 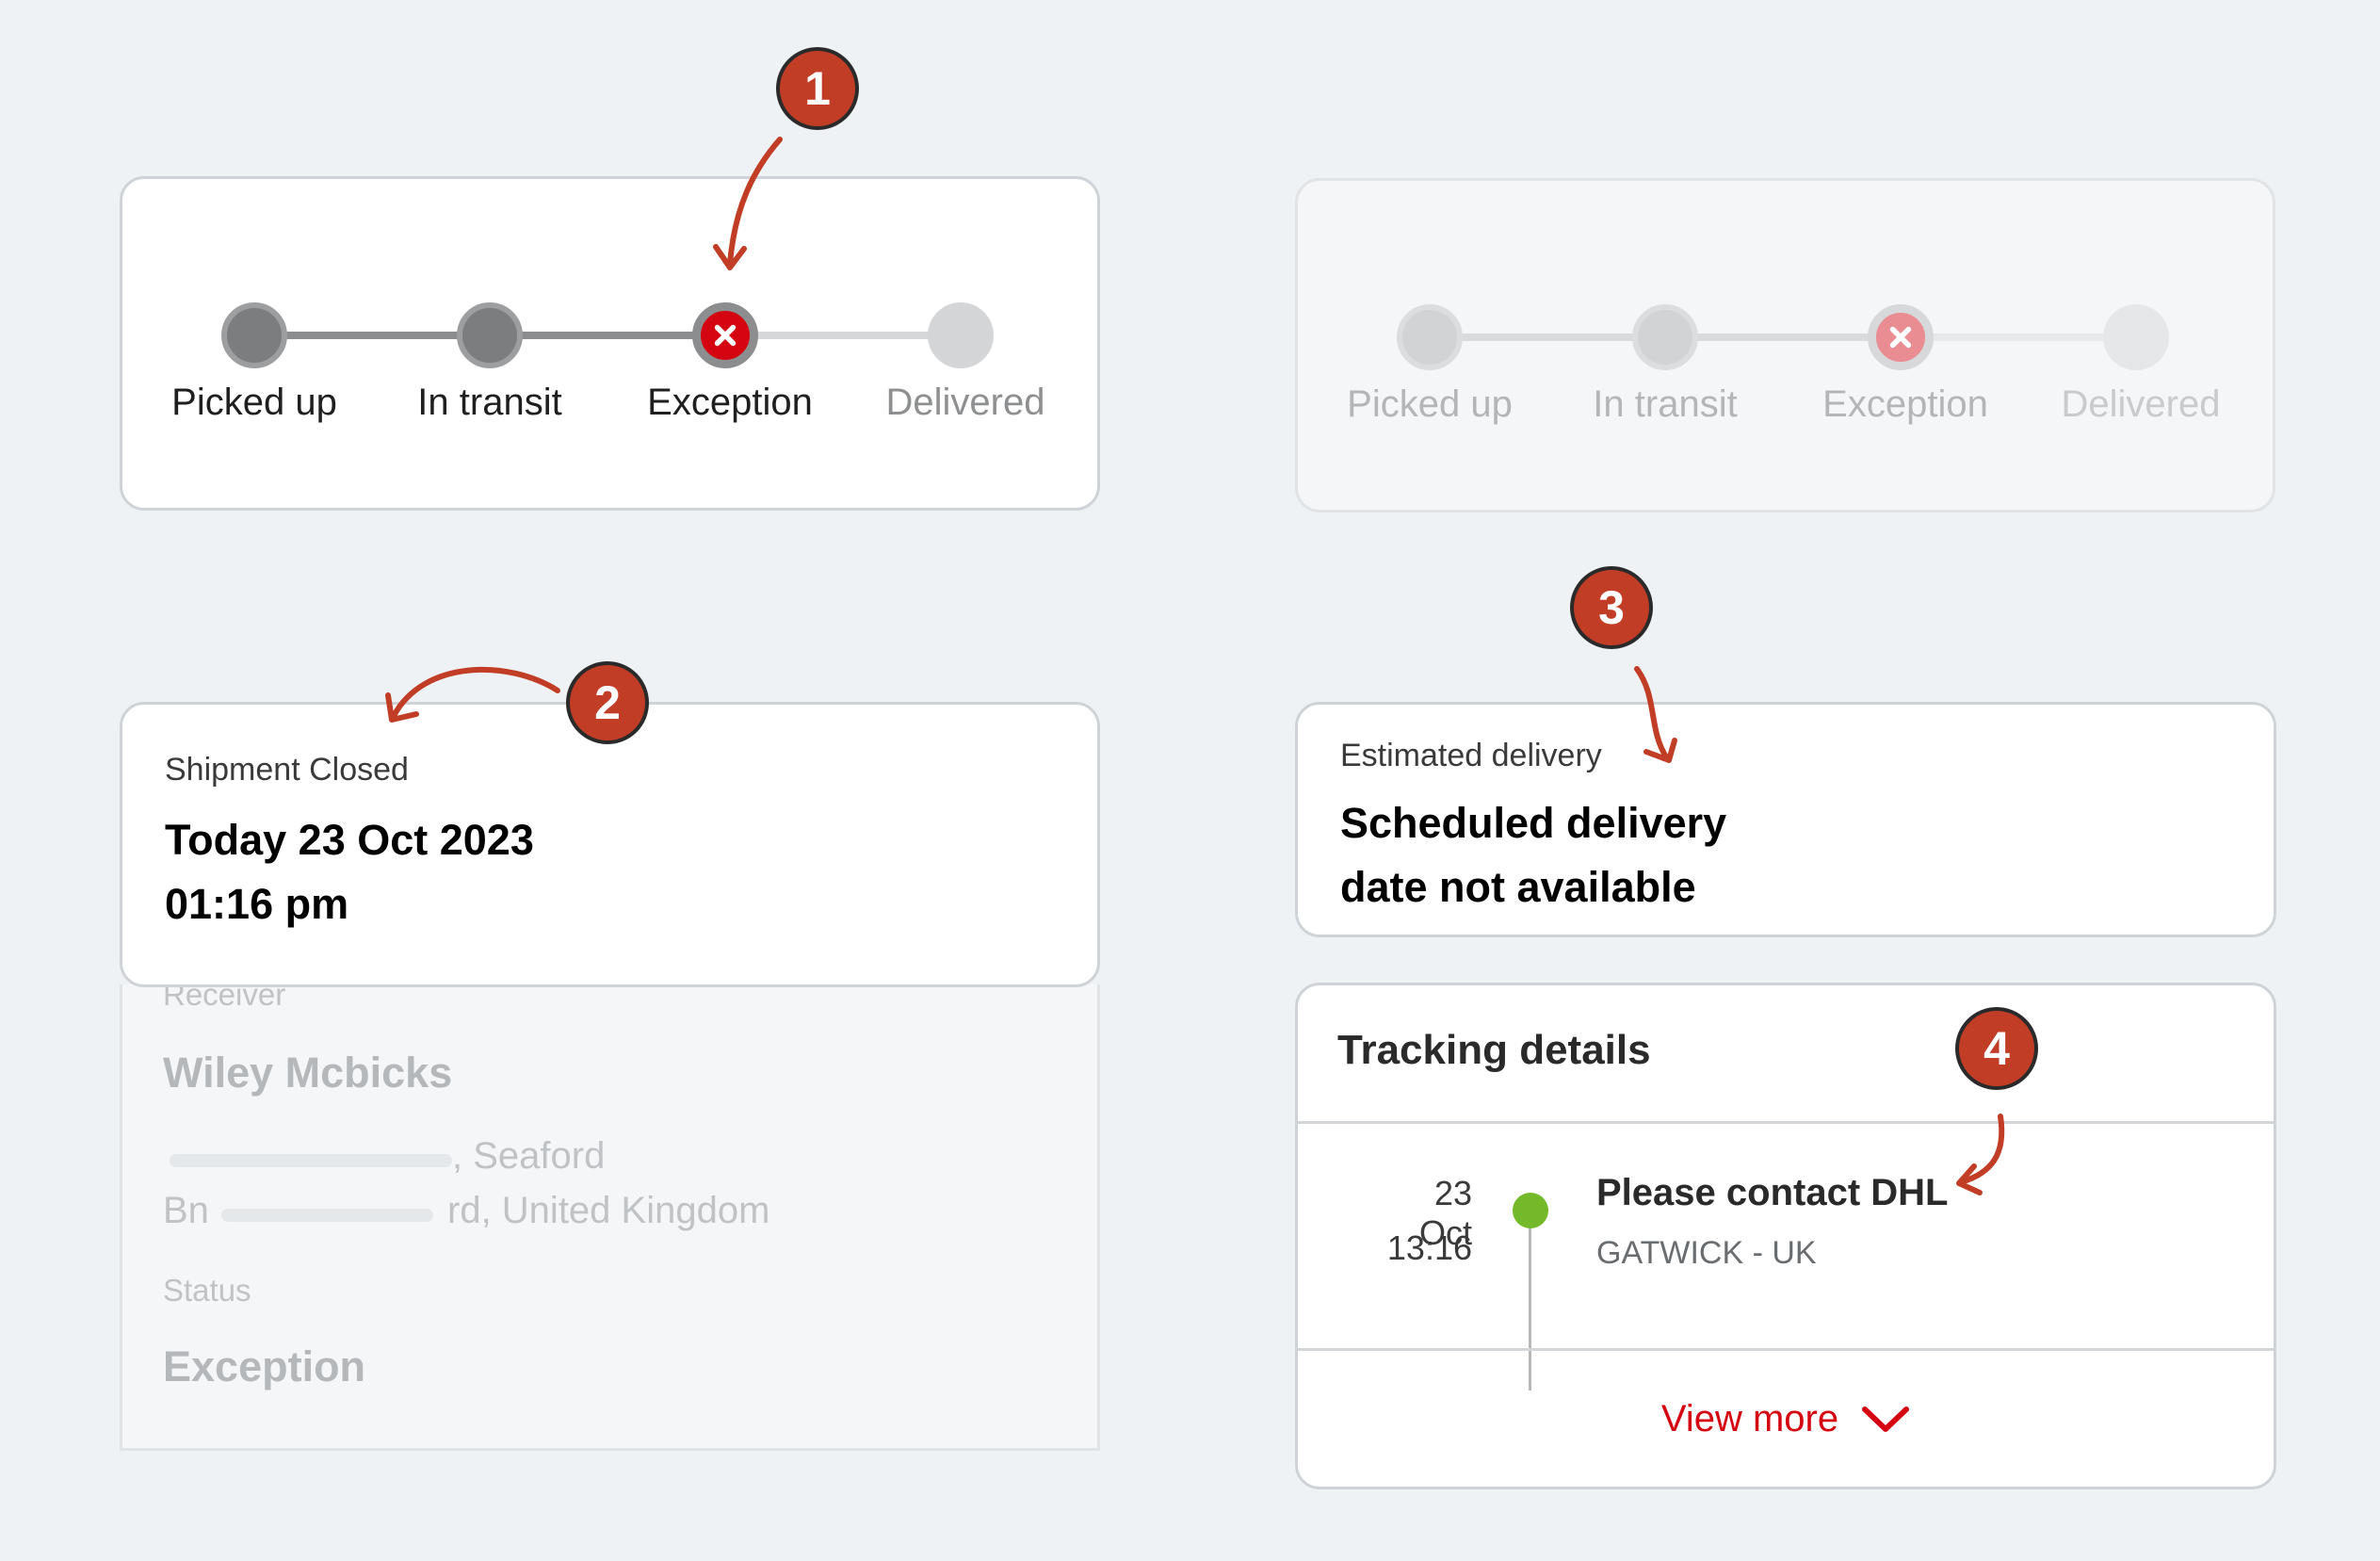 I want to click on annotation-badge-4: 4, so click(x=1996, y=1048).